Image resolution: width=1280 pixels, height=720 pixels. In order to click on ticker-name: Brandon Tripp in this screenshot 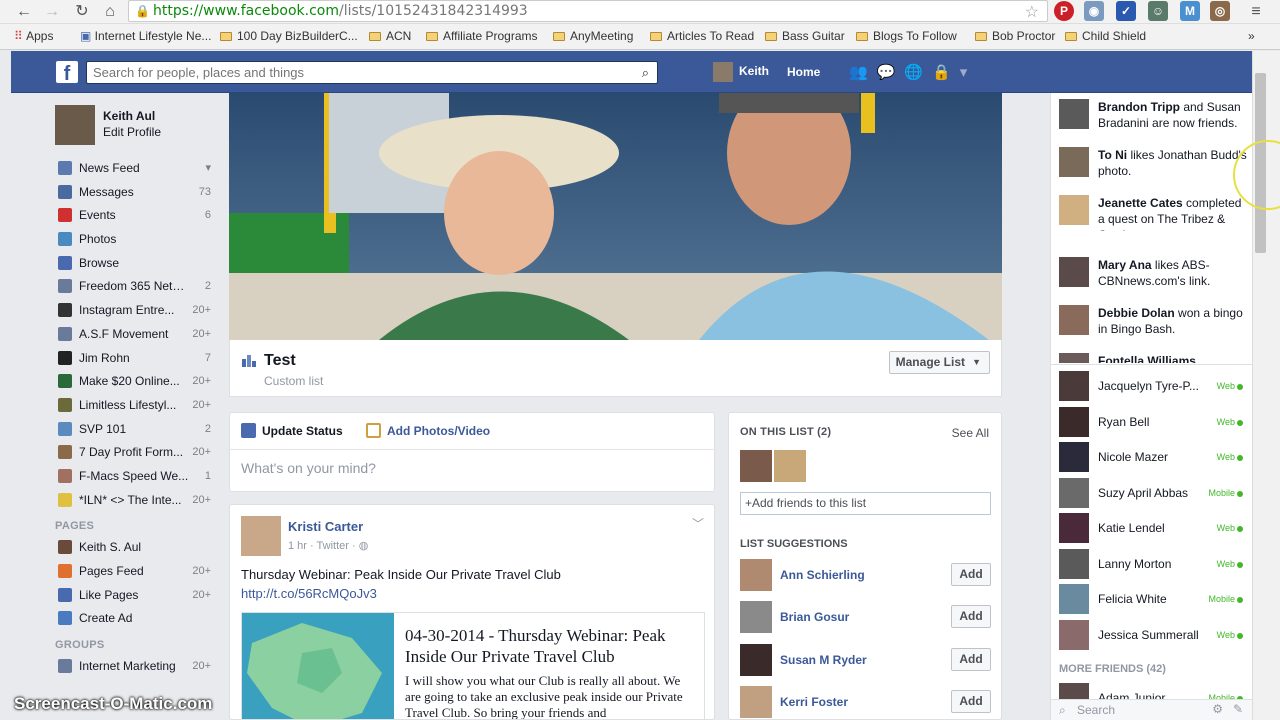, I will do `click(1139, 107)`.